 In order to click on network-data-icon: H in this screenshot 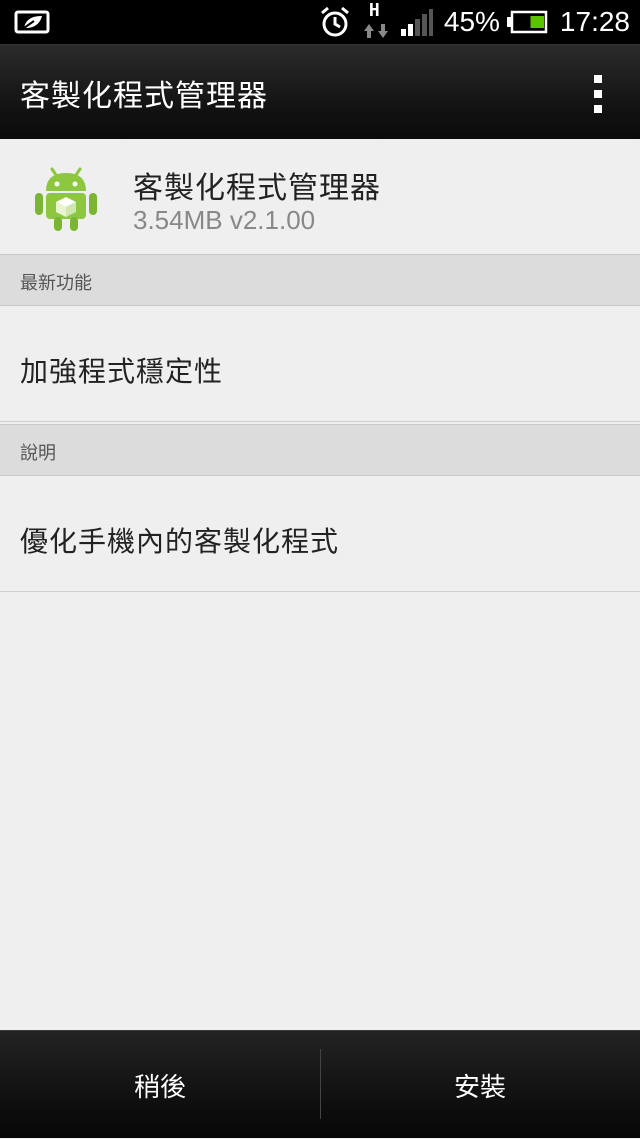, I will do `click(376, 21)`.